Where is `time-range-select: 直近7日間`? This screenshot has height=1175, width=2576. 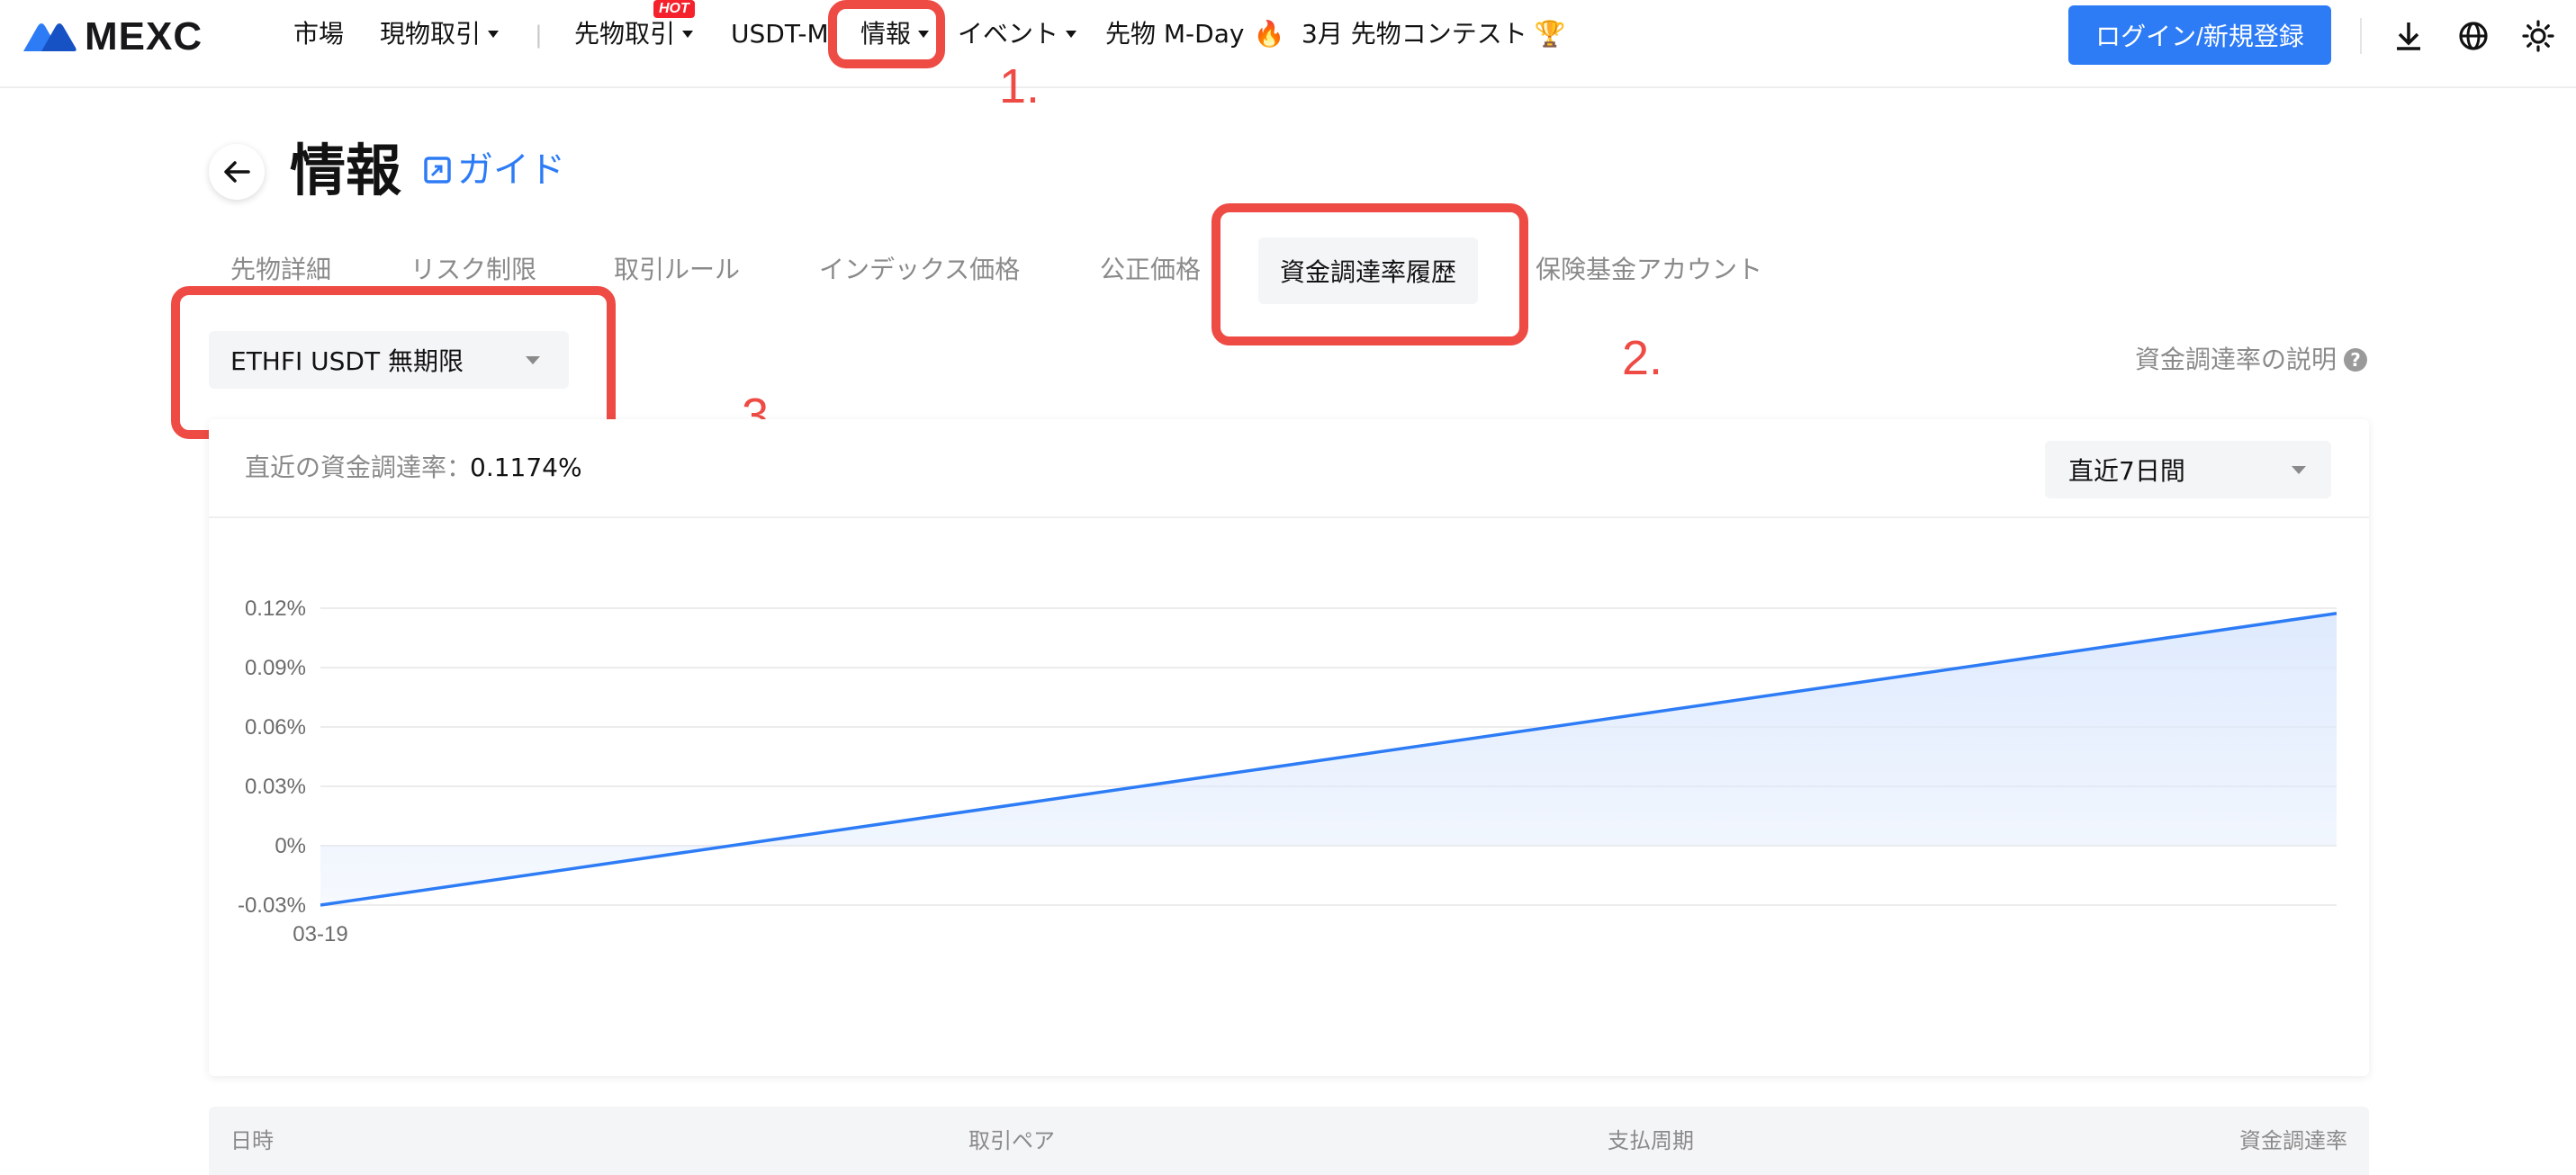 time-range-select: 直近7日間 is located at coordinates (2188, 469).